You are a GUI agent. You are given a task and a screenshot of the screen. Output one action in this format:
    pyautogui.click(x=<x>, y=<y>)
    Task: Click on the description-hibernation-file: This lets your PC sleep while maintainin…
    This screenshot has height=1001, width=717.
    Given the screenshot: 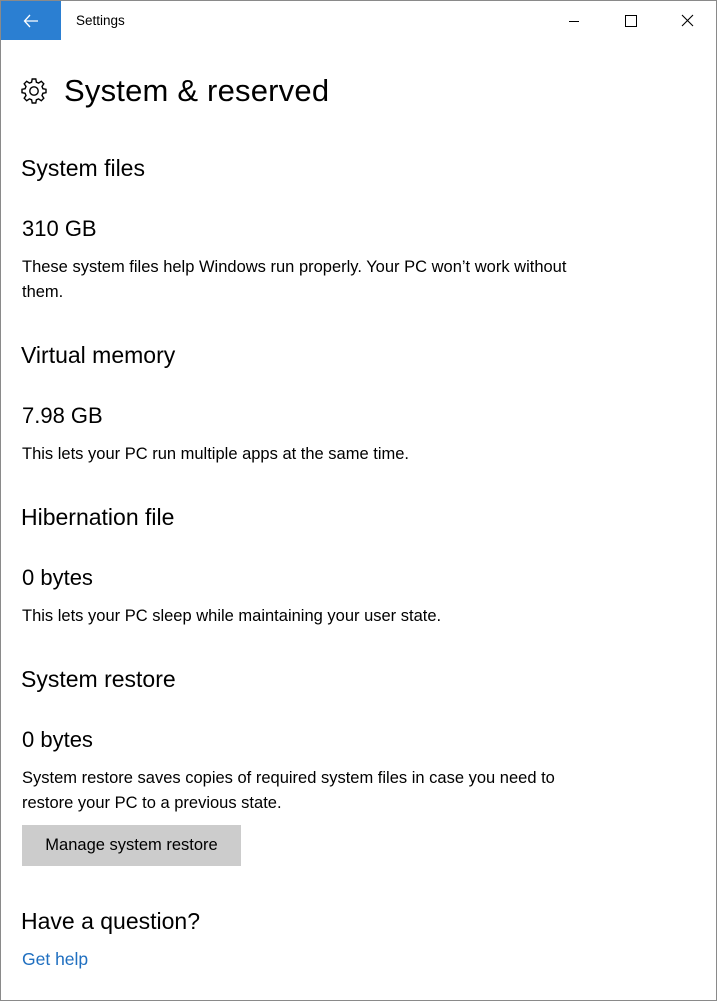 What is the action you would take?
    pyautogui.click(x=232, y=616)
    